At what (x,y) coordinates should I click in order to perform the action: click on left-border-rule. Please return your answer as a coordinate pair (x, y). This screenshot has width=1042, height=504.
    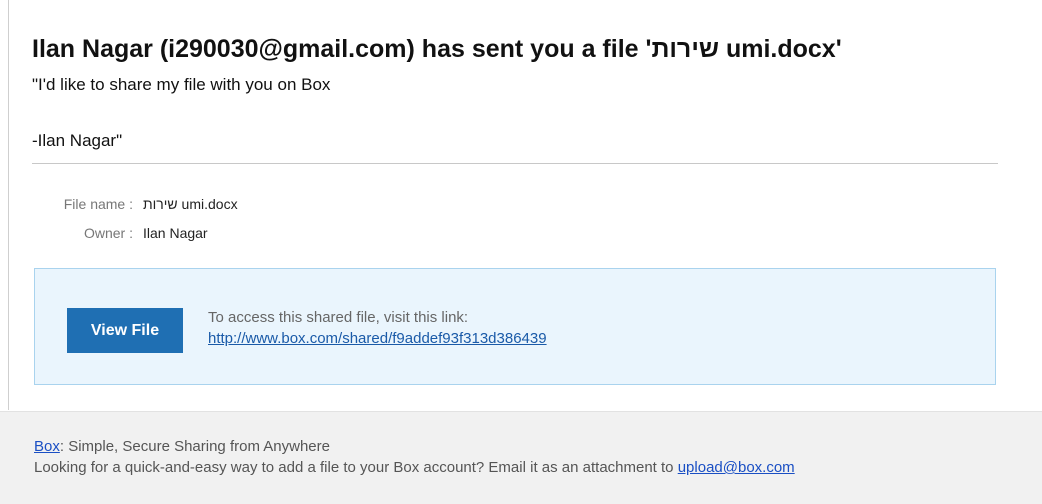
    Looking at the image, I should click on (8, 205).